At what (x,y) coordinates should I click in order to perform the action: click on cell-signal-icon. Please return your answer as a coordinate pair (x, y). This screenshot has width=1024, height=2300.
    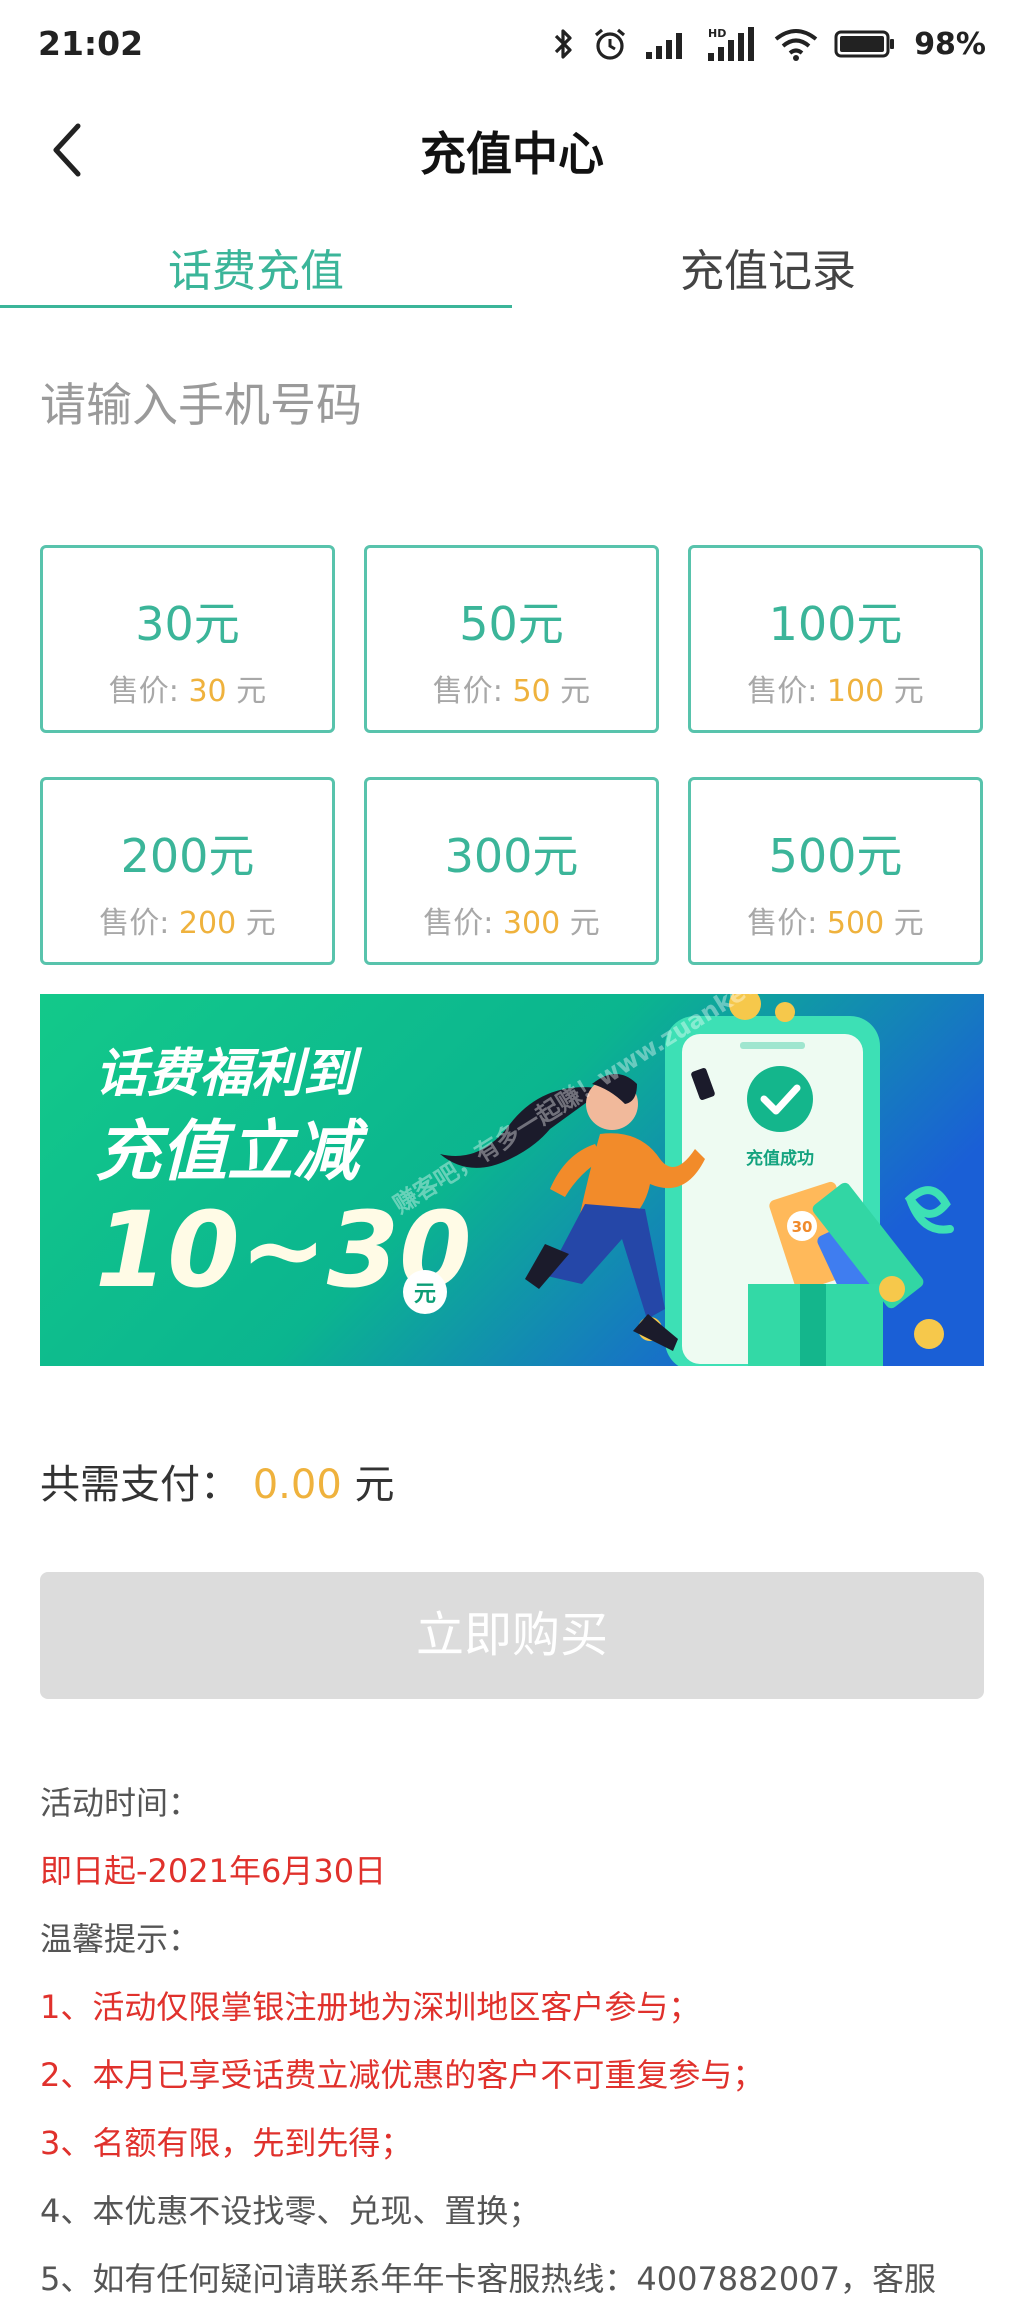
    Looking at the image, I should click on (667, 44).